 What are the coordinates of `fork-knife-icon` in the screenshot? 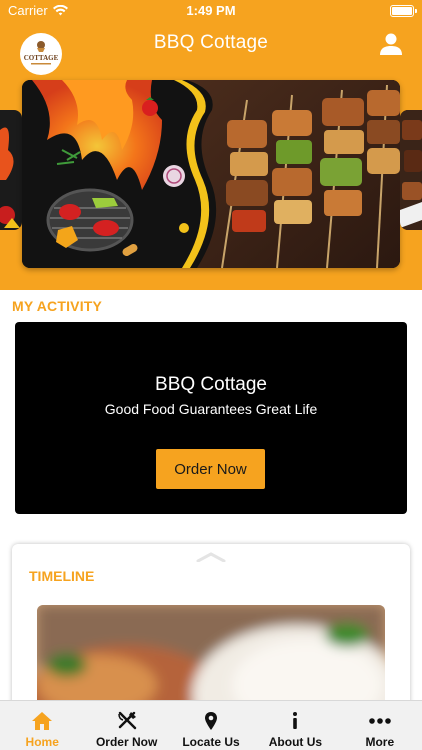 It's located at (126, 720).